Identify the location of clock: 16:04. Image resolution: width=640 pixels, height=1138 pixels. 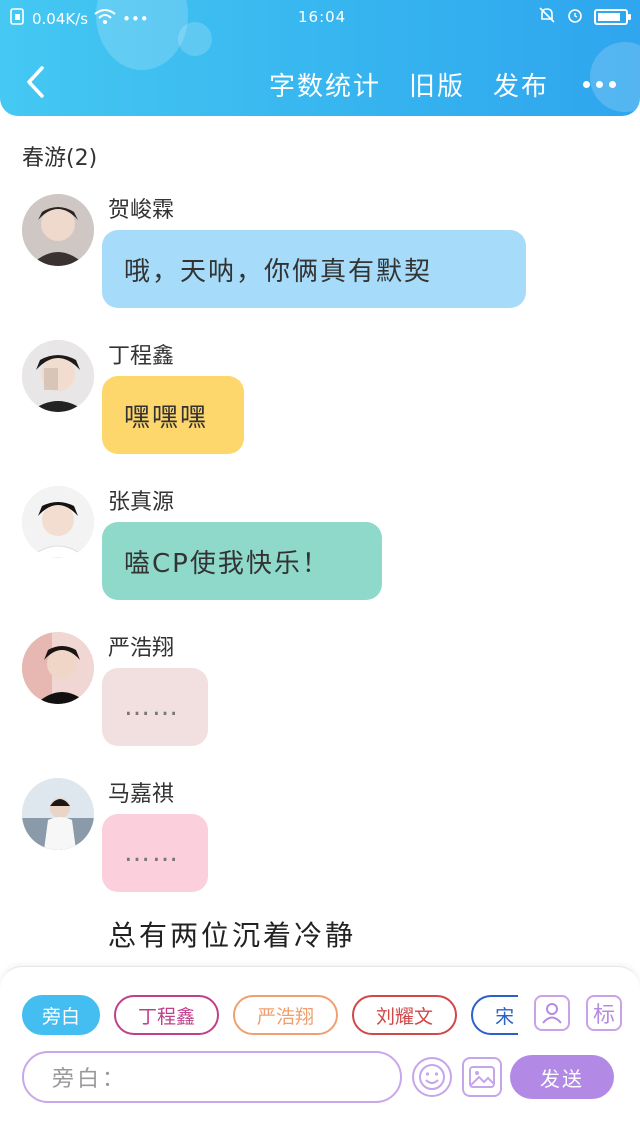
(322, 17).